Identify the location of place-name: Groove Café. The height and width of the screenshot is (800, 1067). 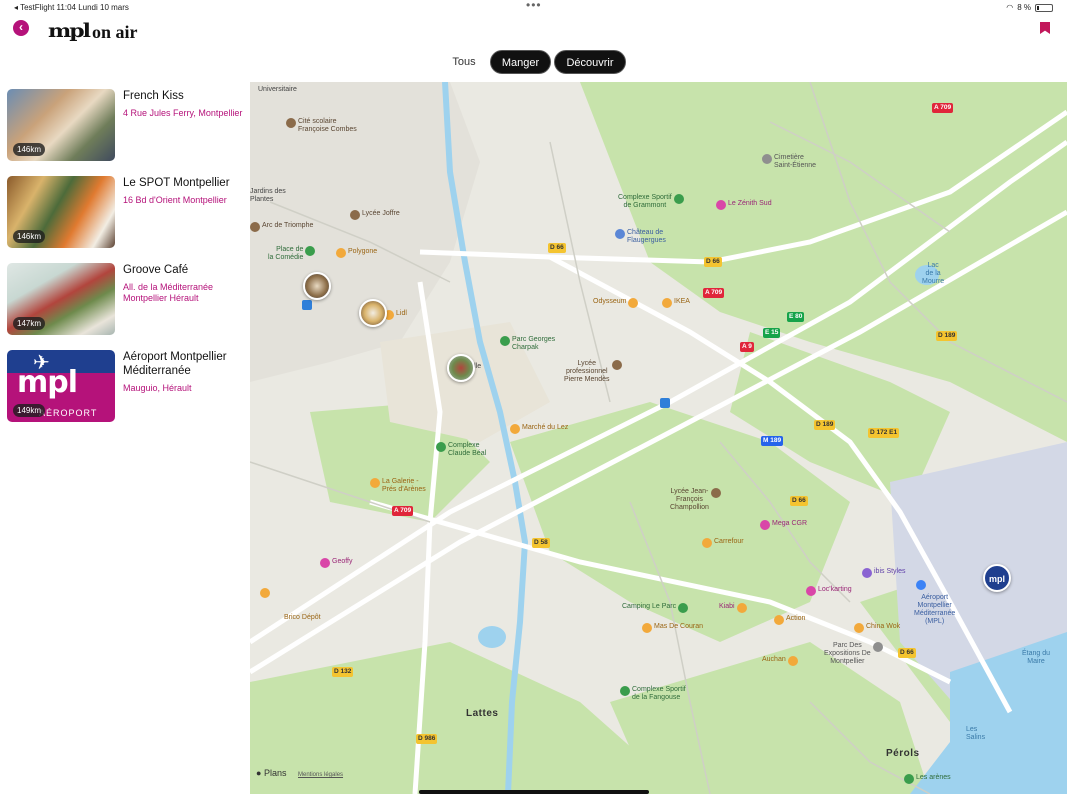
(156, 270).